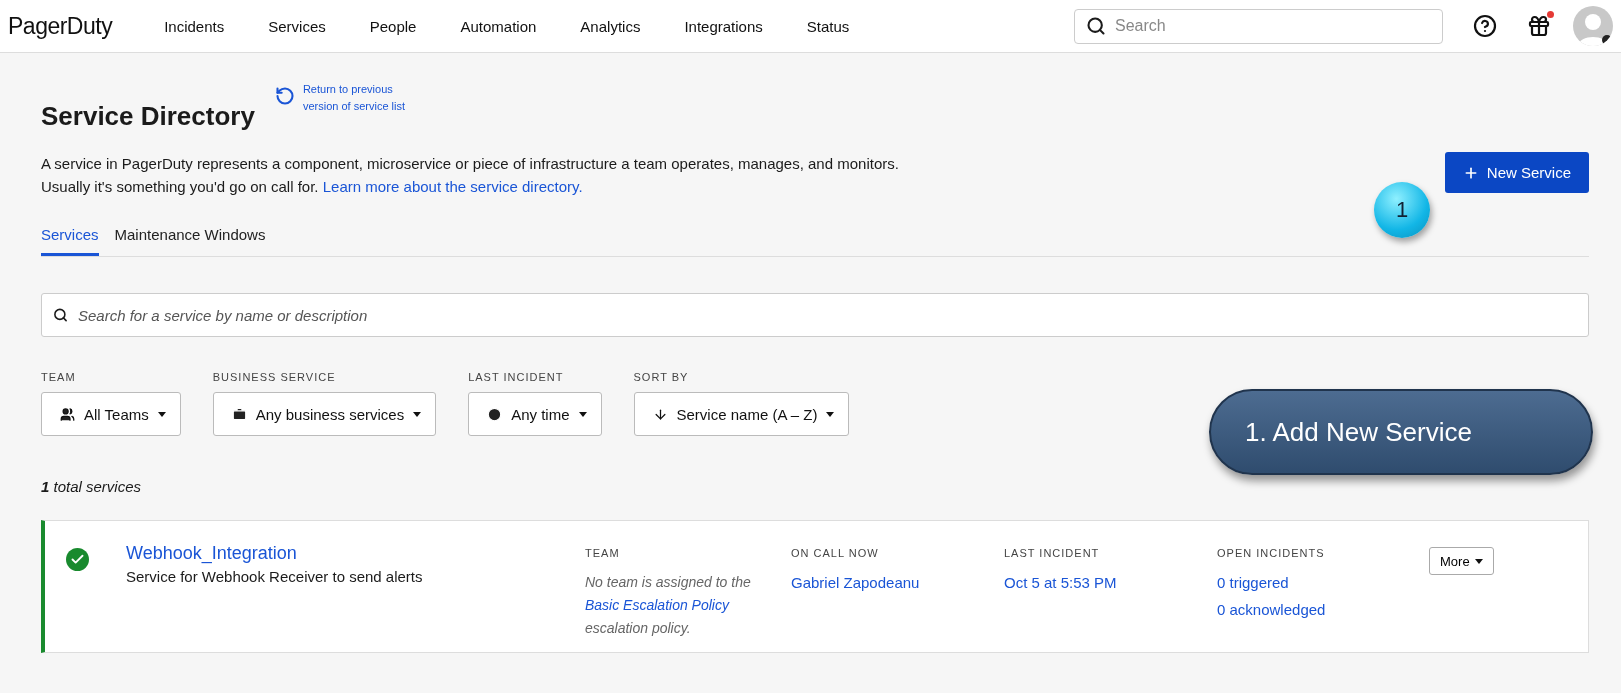 The height and width of the screenshot is (693, 1621). Describe the element at coordinates (67, 414) in the screenshot. I see `users-icon` at that location.